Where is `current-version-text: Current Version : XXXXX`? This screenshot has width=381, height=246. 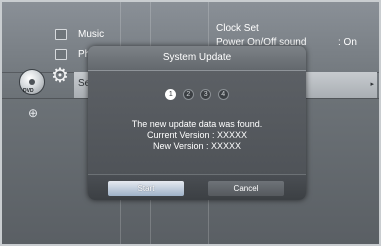 current-version-text: Current Version : XXXXX is located at coordinates (197, 135).